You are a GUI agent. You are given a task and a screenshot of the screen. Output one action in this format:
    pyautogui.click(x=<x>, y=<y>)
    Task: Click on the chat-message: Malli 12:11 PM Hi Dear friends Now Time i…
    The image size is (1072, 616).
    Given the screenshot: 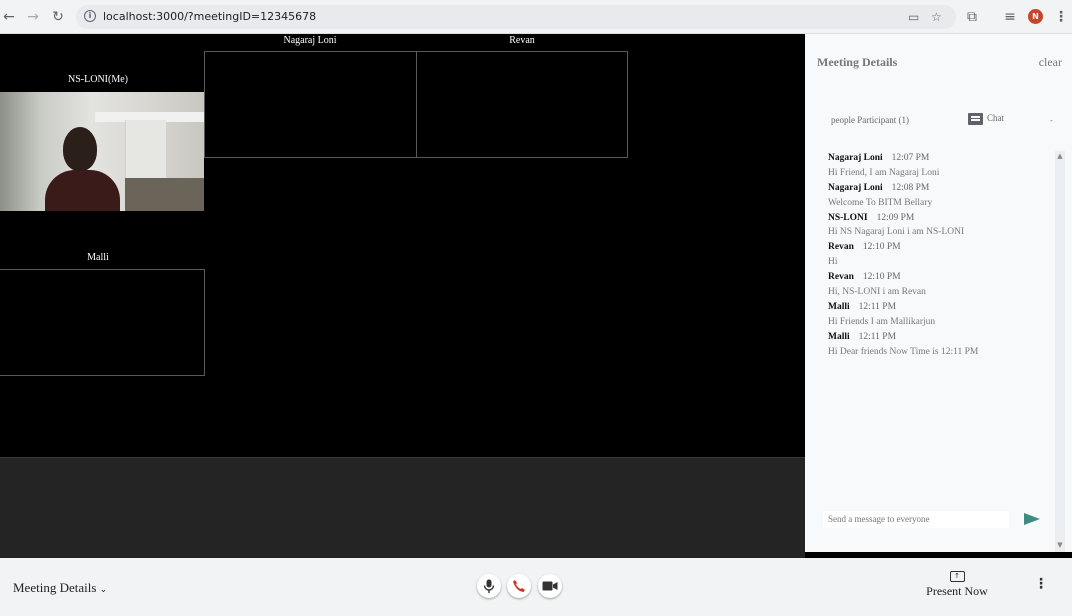 What is the action you would take?
    pyautogui.click(x=938, y=345)
    